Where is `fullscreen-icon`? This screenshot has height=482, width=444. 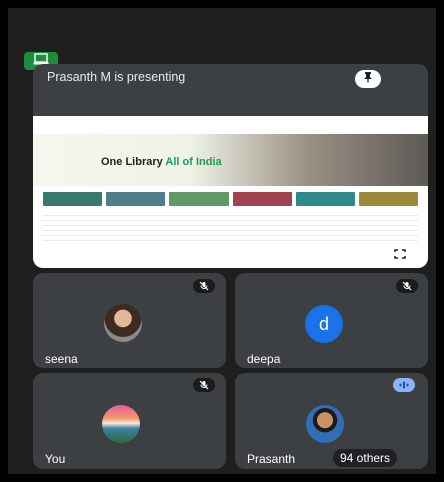 fullscreen-icon is located at coordinates (400, 255).